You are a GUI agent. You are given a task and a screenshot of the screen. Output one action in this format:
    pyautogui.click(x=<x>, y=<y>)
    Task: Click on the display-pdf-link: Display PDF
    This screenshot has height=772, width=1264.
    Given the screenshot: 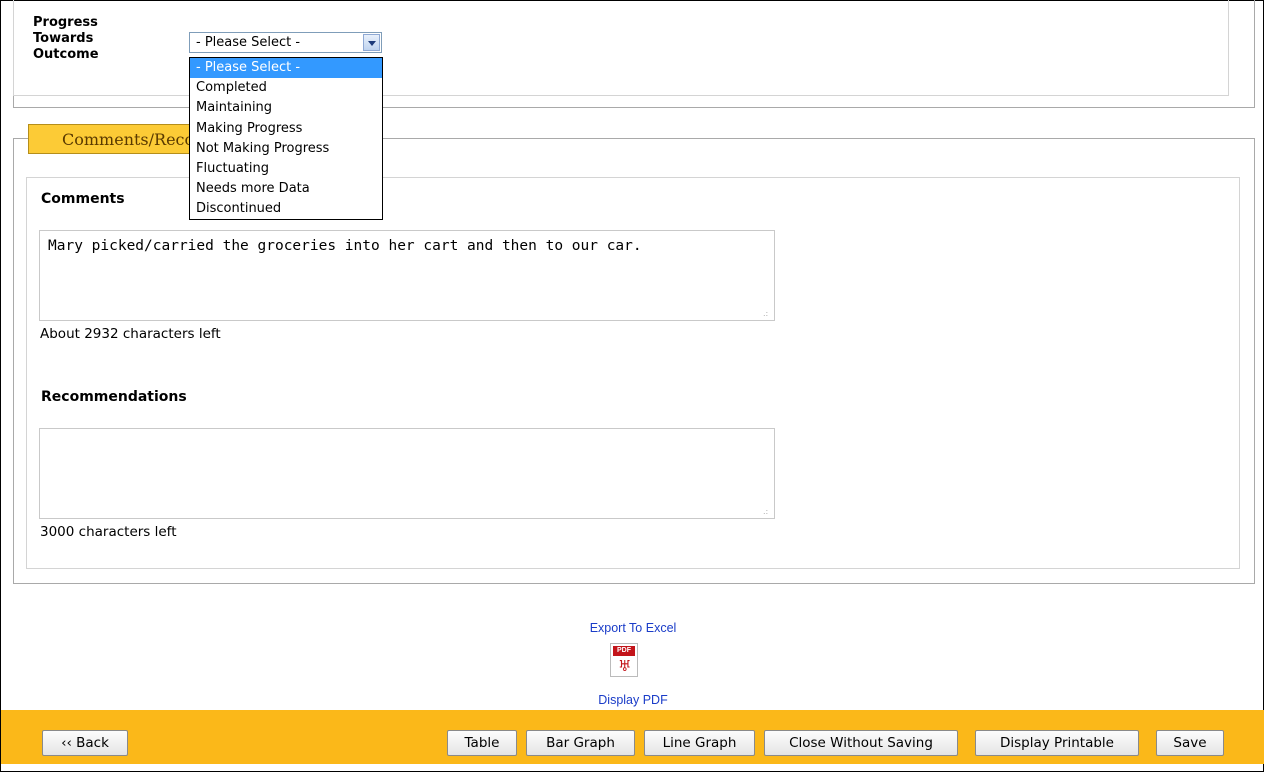 What is the action you would take?
    pyautogui.click(x=632, y=700)
    